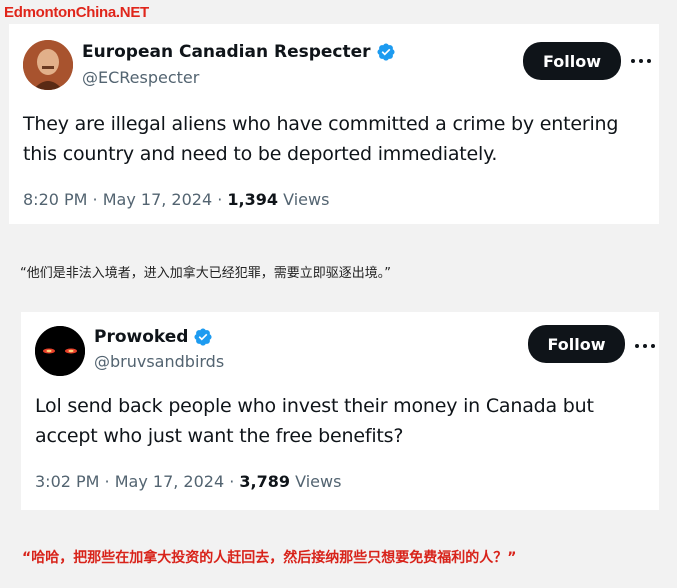  What do you see at coordinates (140, 77) in the screenshot?
I see `handle: @ECRespecter` at bounding box center [140, 77].